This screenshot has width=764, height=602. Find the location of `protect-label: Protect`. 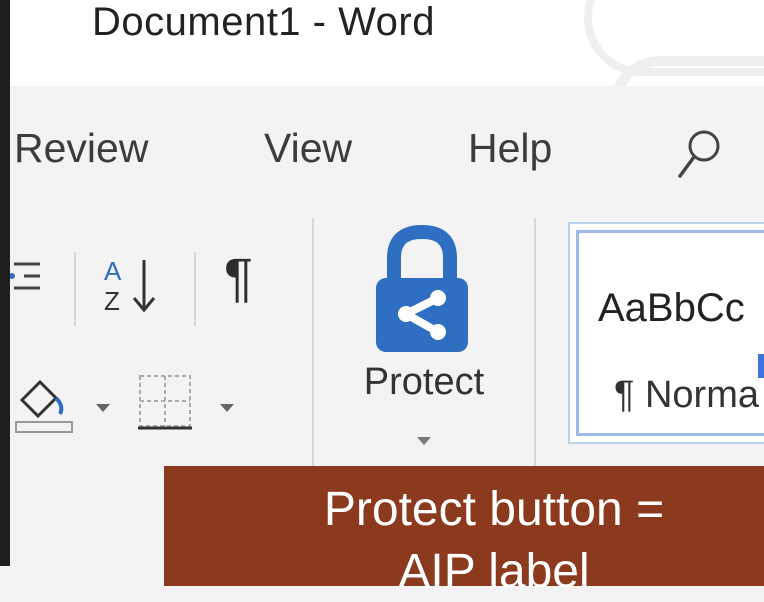

protect-label: Protect is located at coordinates (424, 382).